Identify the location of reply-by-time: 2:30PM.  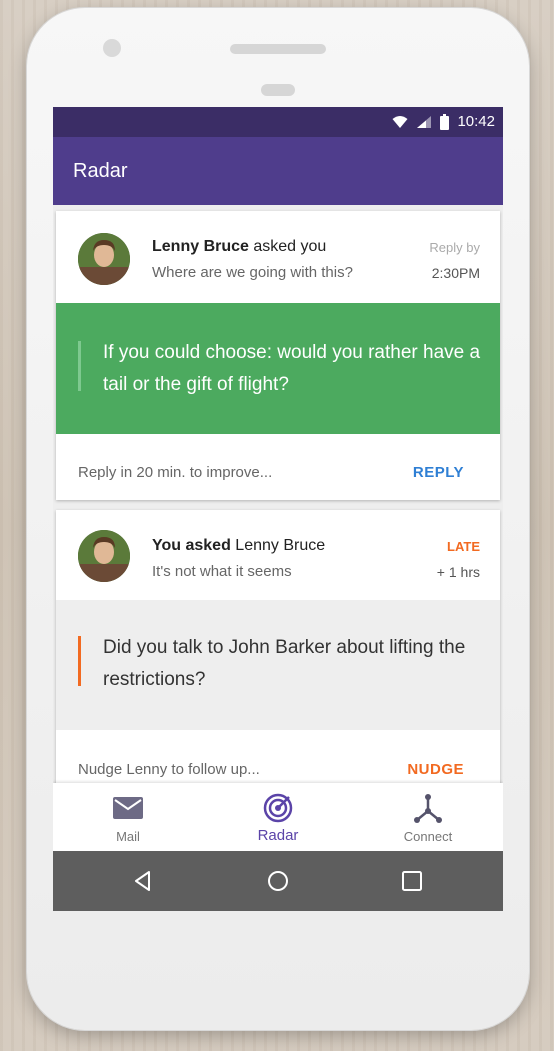
(455, 273).